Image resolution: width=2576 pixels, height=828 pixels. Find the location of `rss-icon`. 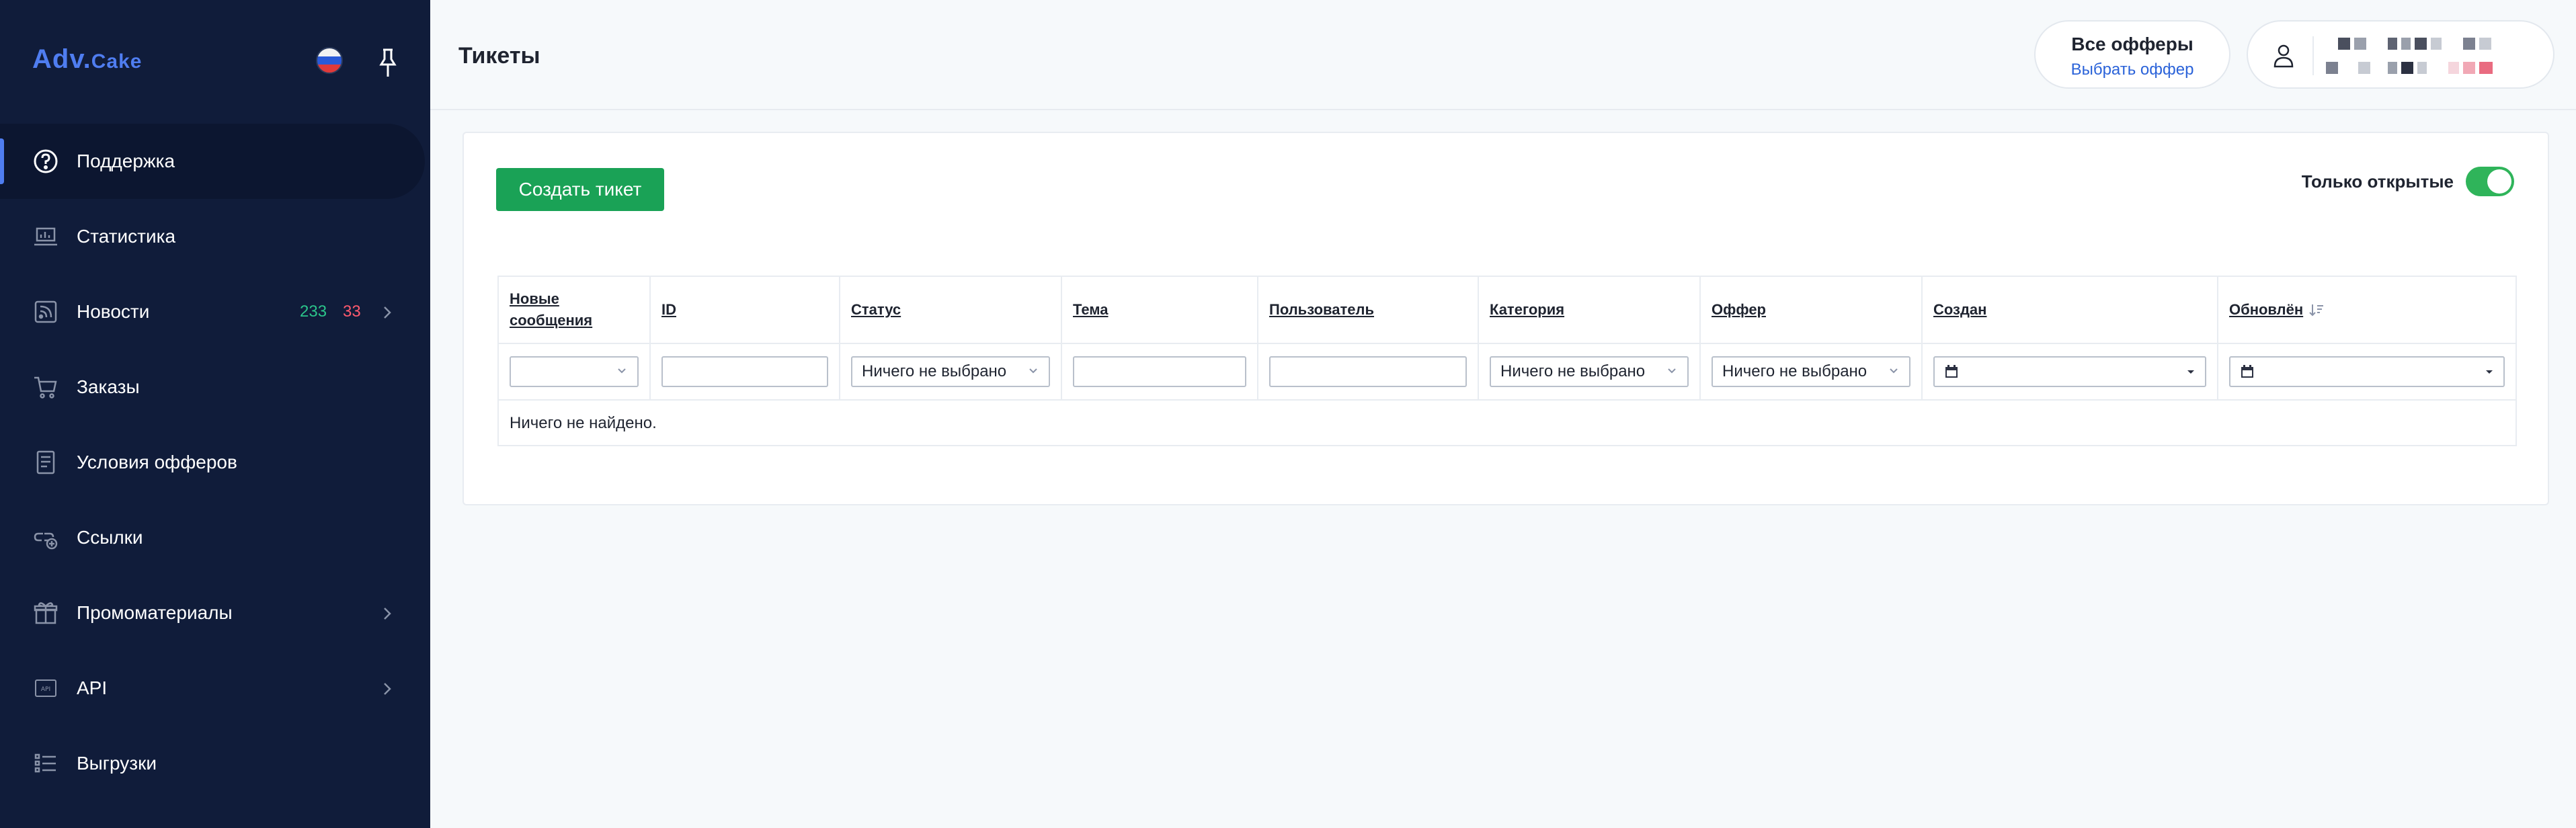

rss-icon is located at coordinates (45, 311).